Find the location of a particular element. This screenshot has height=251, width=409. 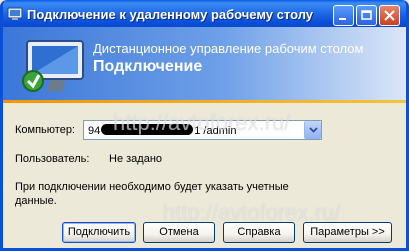

combo-dropdown-button is located at coordinates (312, 130).